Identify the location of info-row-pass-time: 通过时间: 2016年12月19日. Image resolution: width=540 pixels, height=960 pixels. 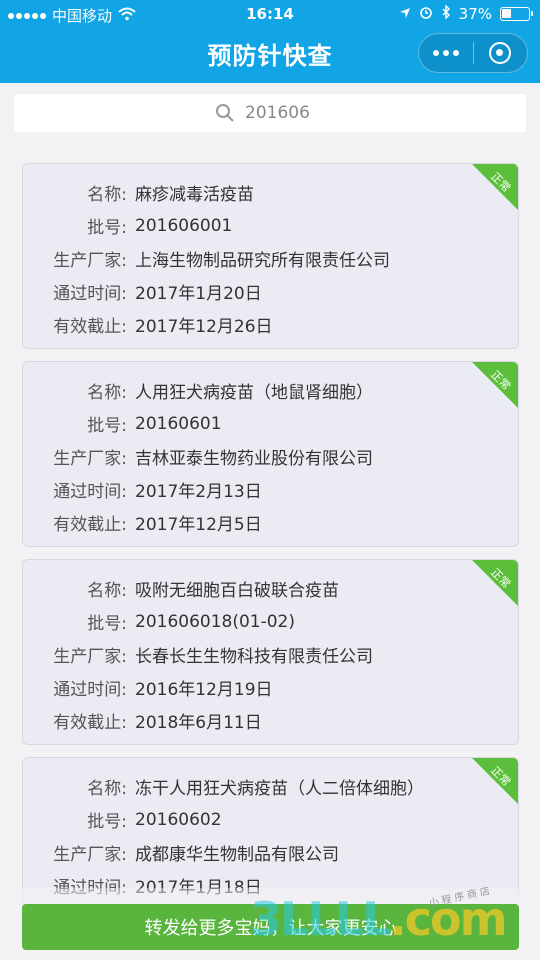
(198, 687).